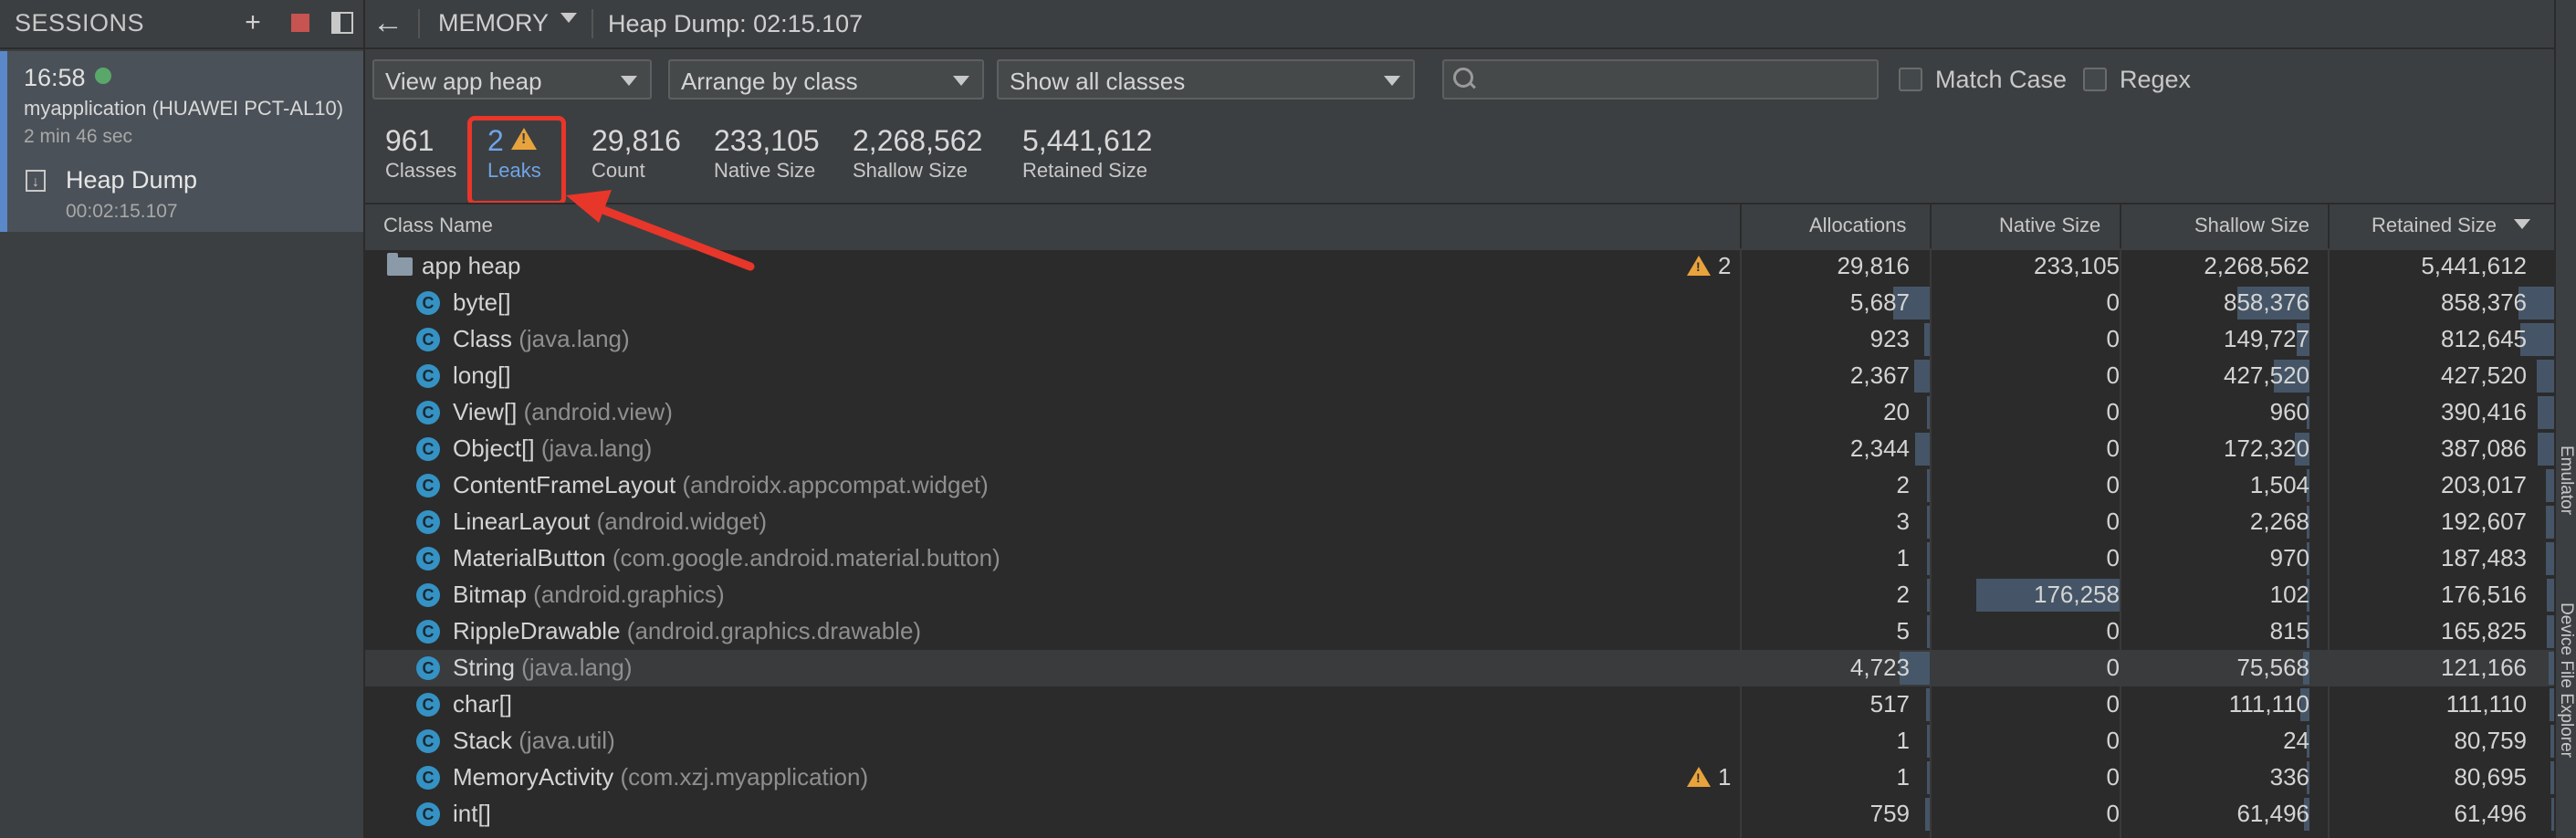 Image resolution: width=2576 pixels, height=838 pixels. Describe the element at coordinates (2077, 595) in the screenshot. I see `row-native-size: 176,258` at that location.